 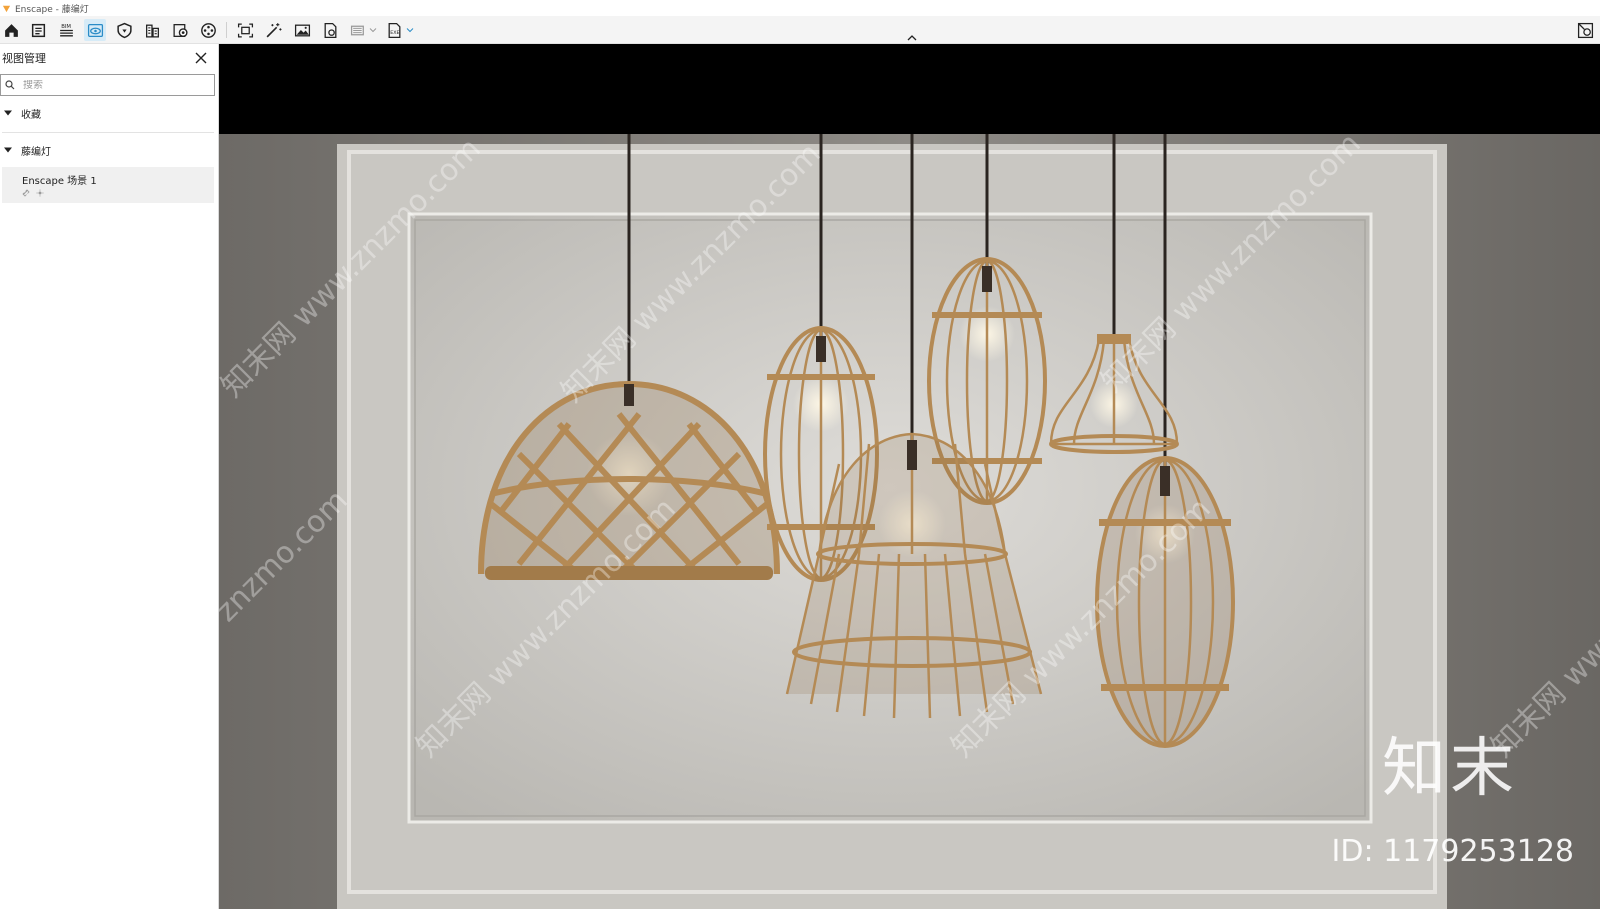 What do you see at coordinates (38, 30) in the screenshot?
I see `document-icon` at bounding box center [38, 30].